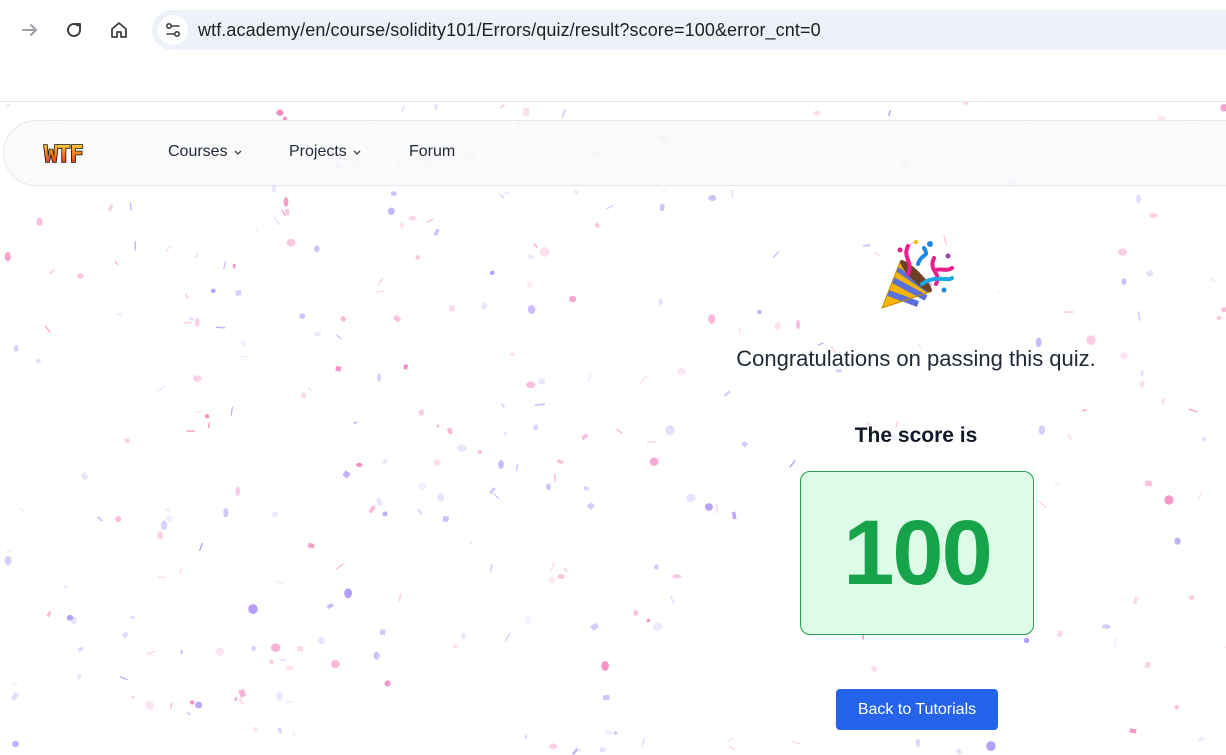  What do you see at coordinates (119, 30) in the screenshot?
I see `home-button` at bounding box center [119, 30].